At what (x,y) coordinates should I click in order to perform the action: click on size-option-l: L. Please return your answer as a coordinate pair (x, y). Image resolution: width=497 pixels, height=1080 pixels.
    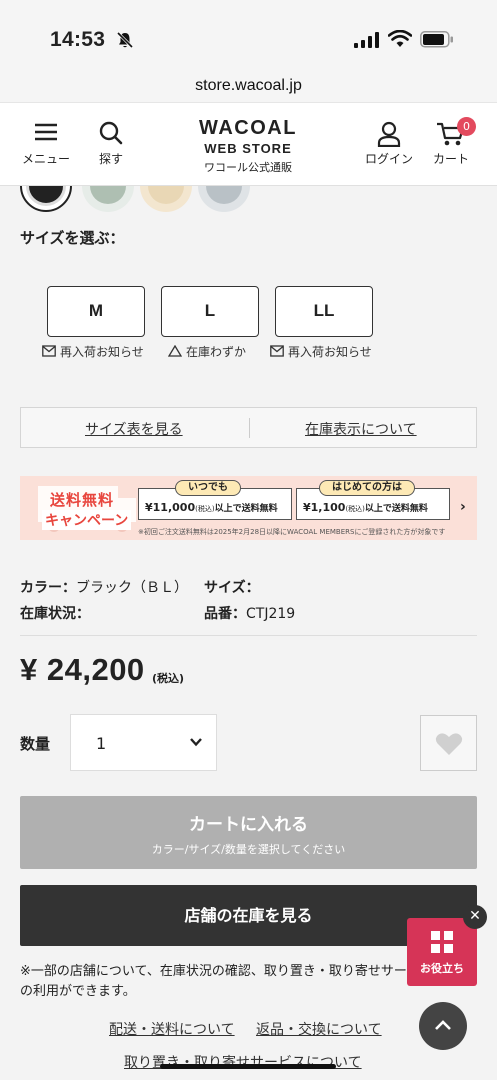
    Looking at the image, I should click on (210, 311).